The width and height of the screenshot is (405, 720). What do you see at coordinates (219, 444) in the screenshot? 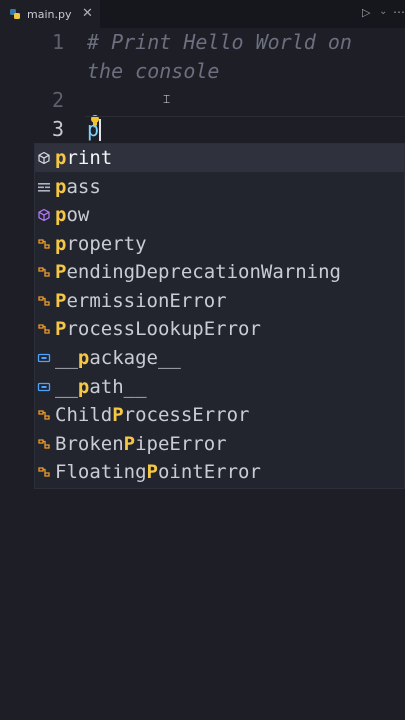
I see `suggestion-item: BrokenPipeError` at bounding box center [219, 444].